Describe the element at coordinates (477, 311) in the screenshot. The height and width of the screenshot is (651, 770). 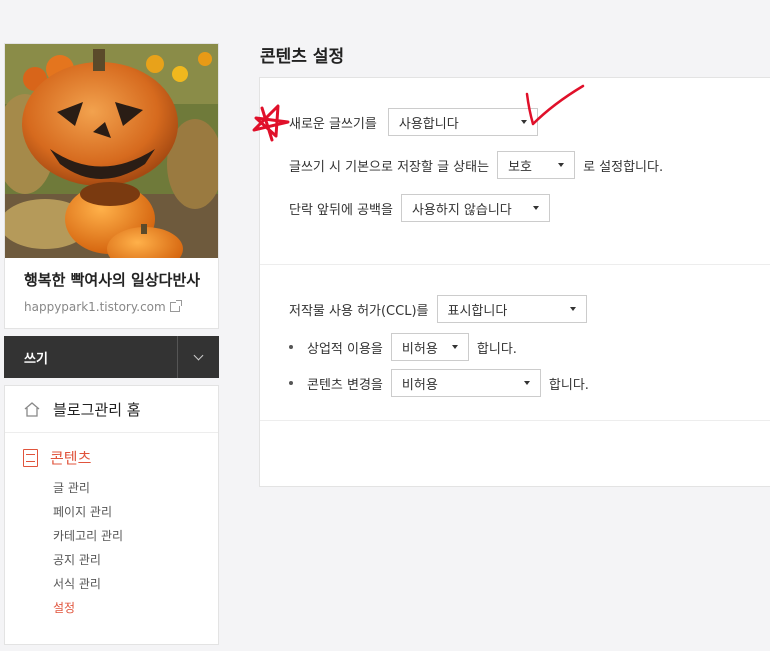
I see `ccl-select-value: 표시합니다` at that location.